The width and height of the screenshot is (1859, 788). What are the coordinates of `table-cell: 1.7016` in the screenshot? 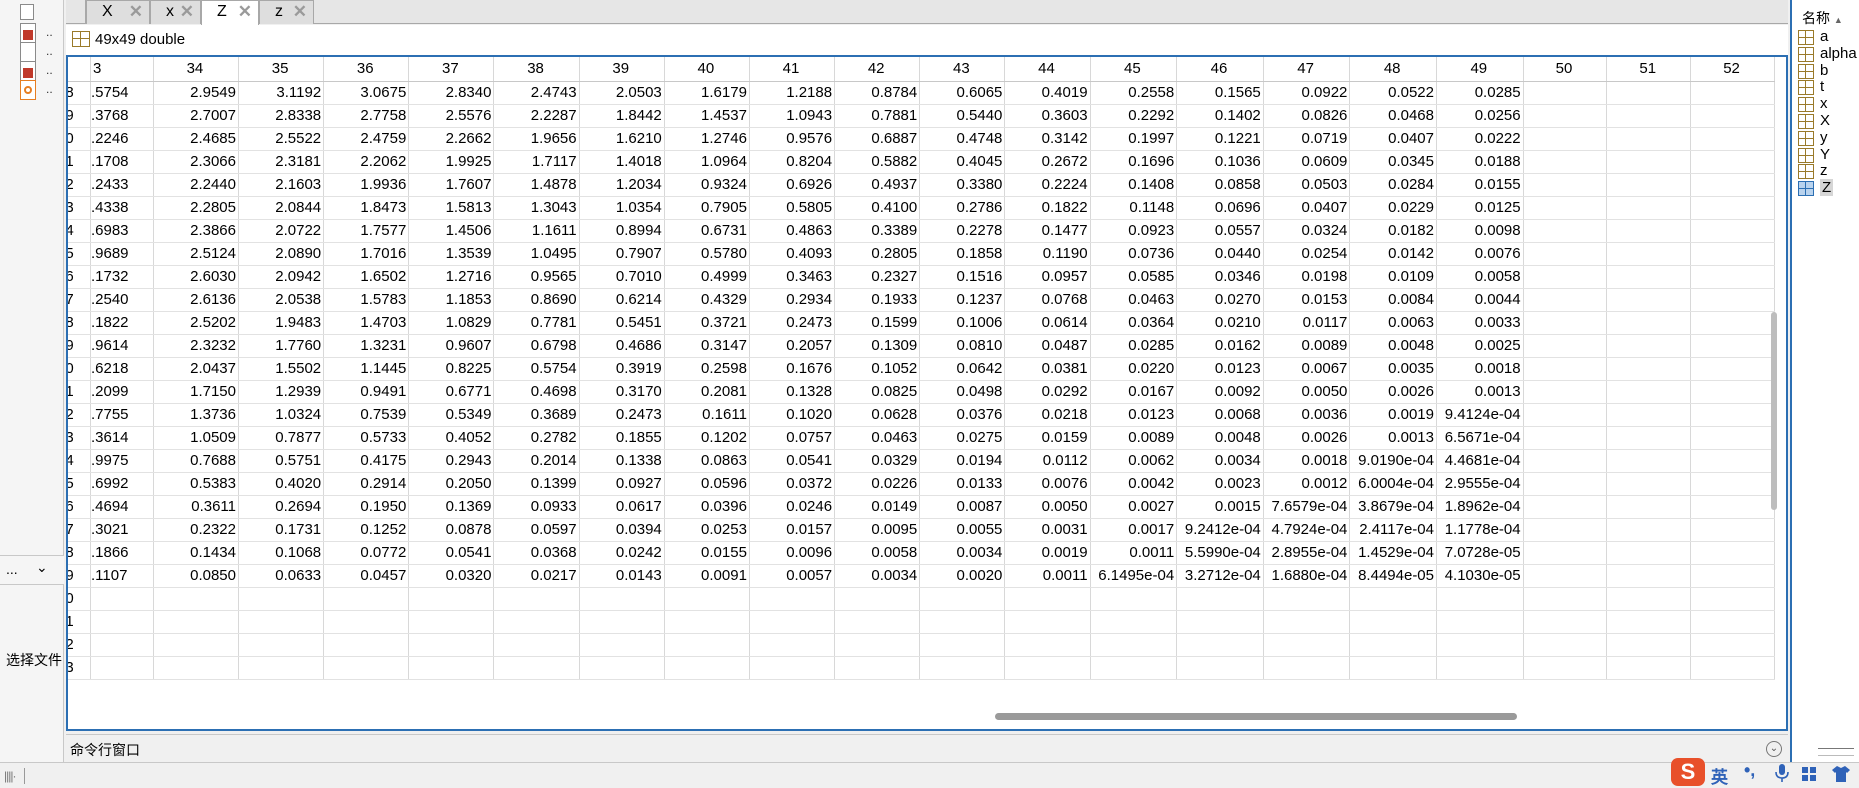 It's located at (366, 254).